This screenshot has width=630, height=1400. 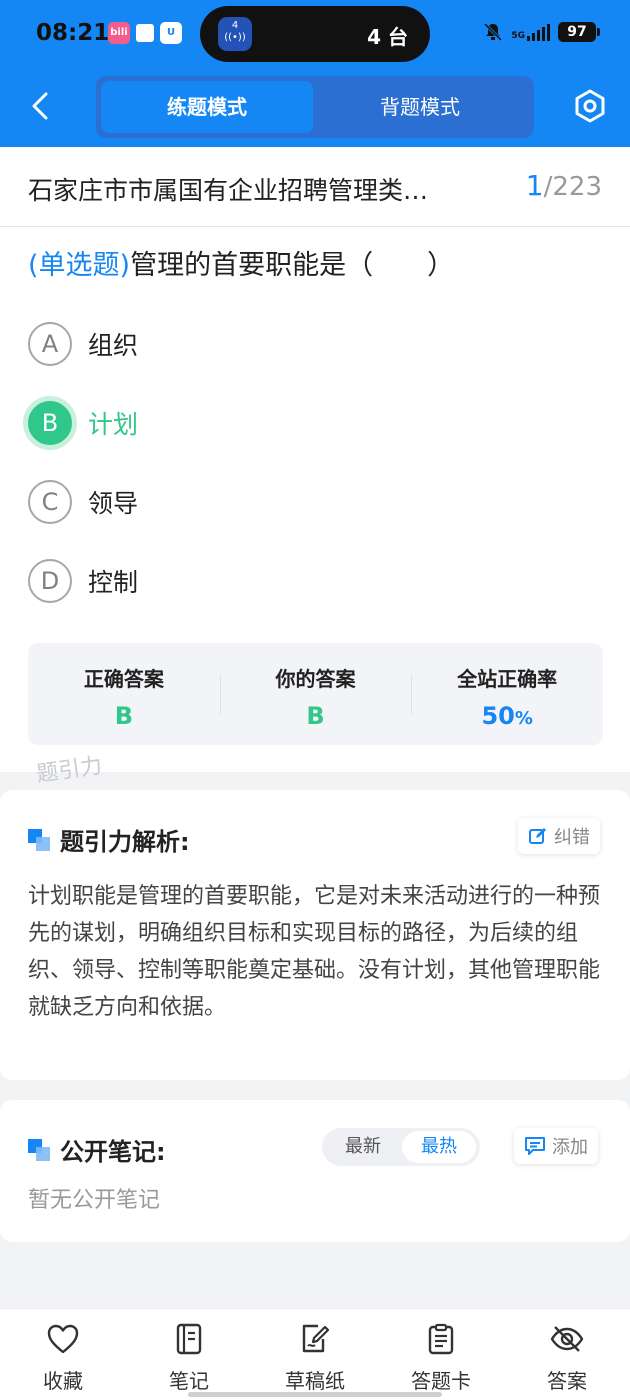 I want to click on hotspot-badge-icon: 4 ((•)), so click(x=235, y=34).